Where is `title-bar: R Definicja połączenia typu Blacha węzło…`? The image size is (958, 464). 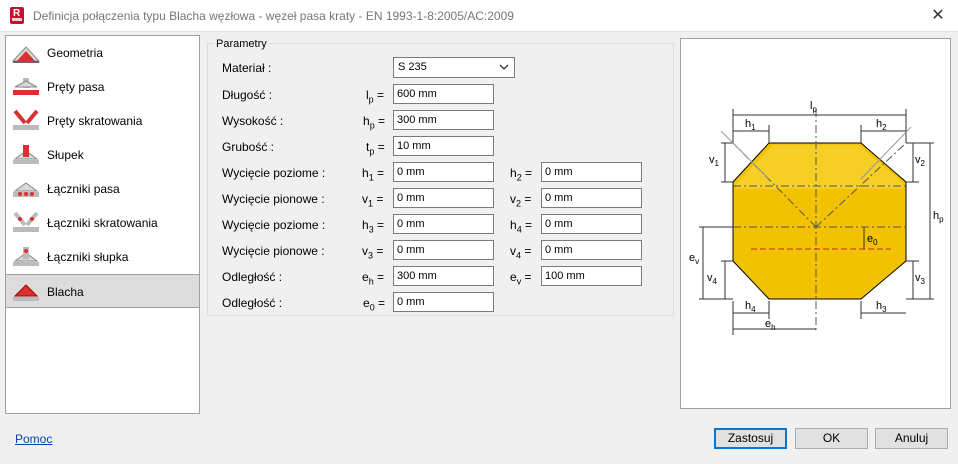 title-bar: R Definicja połączenia typu Blacha węzło… is located at coordinates (479, 16).